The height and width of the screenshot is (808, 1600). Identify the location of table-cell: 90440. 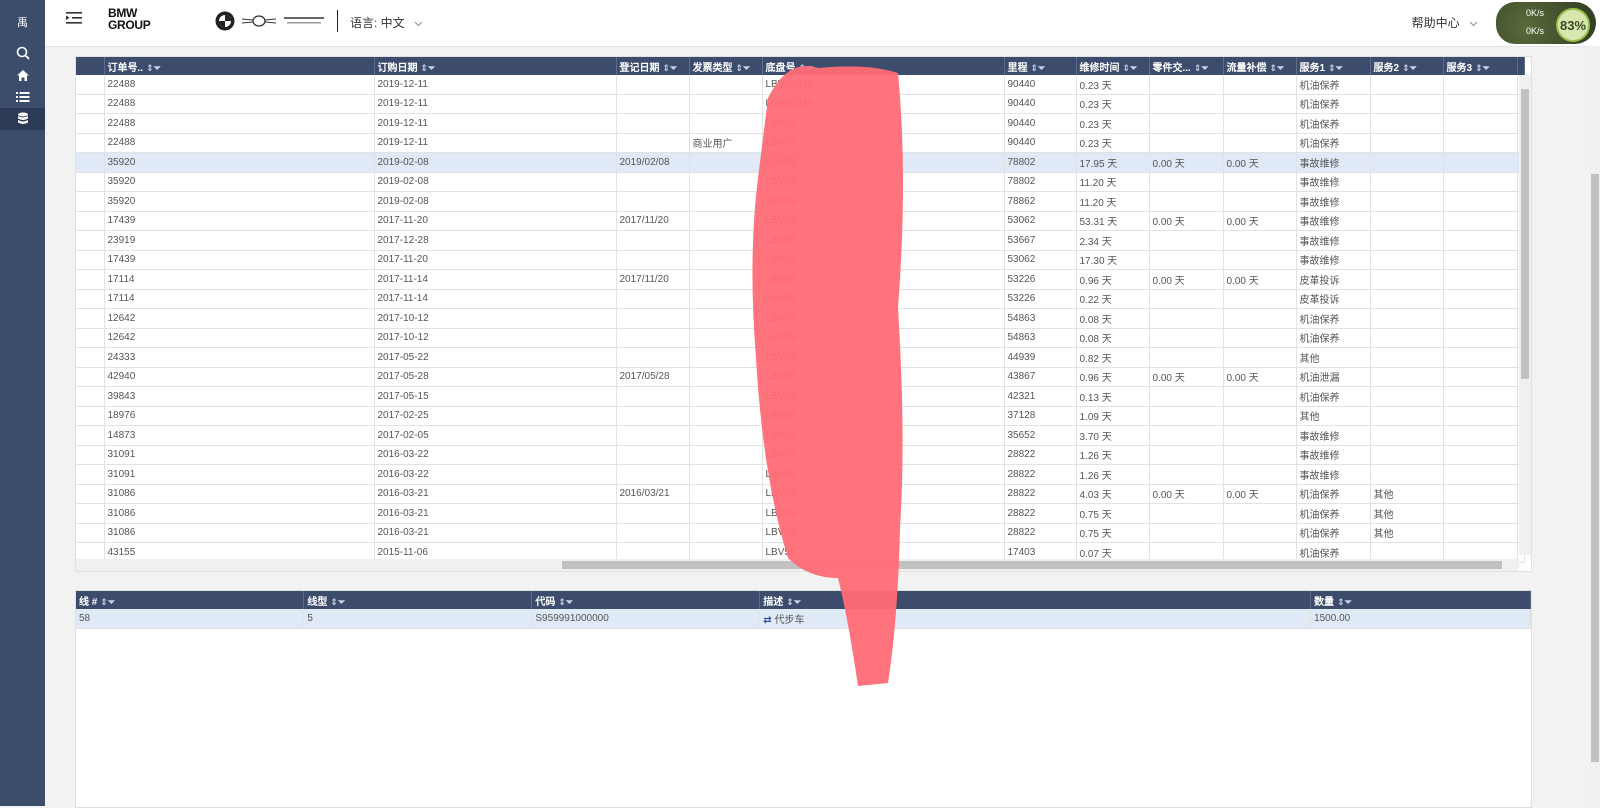
(1040, 123).